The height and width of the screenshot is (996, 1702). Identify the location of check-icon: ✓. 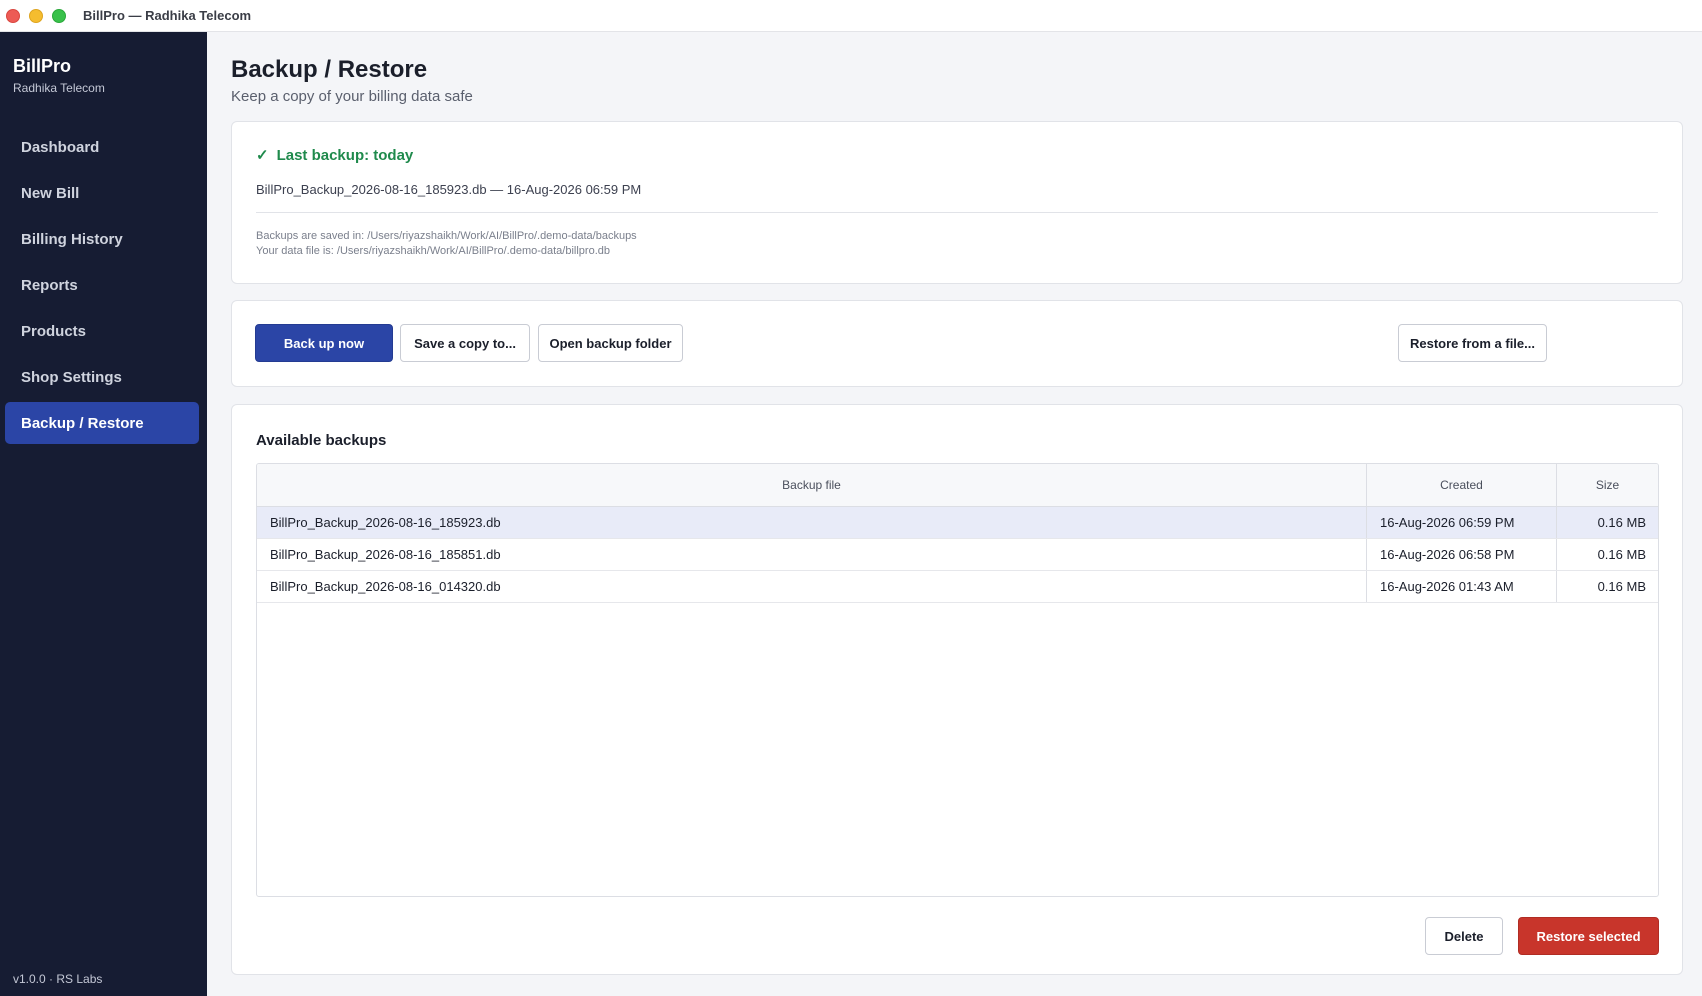
(262, 155).